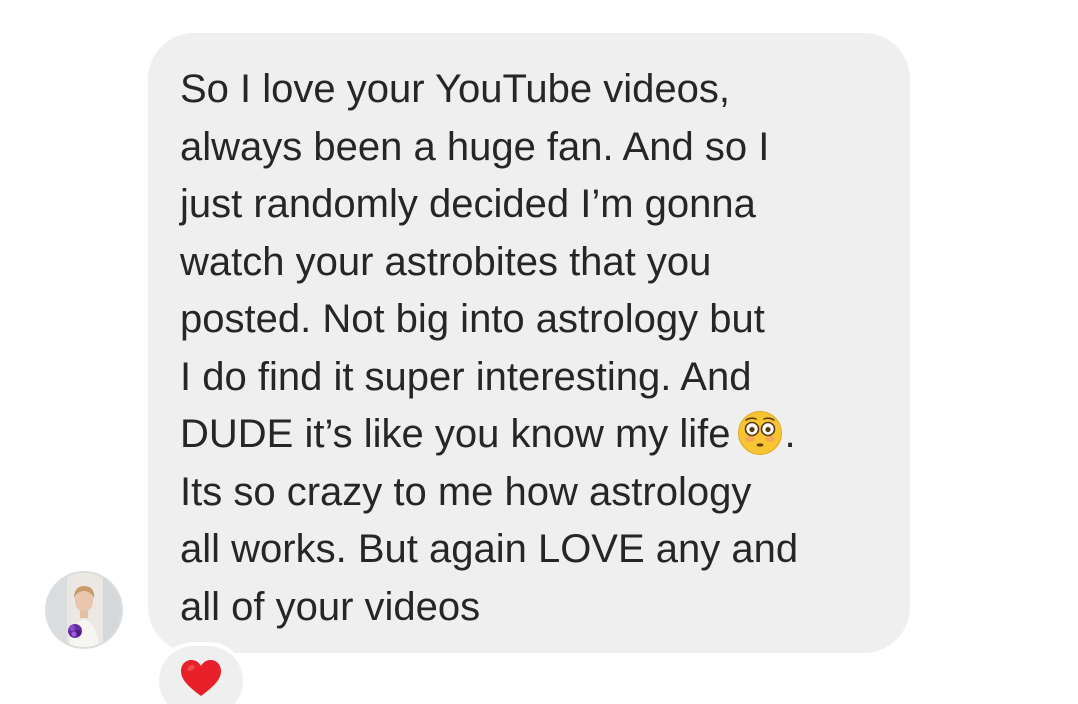 This screenshot has height=704, width=1078. Describe the element at coordinates (790, 434) in the screenshot. I see `message-line: .` at that location.